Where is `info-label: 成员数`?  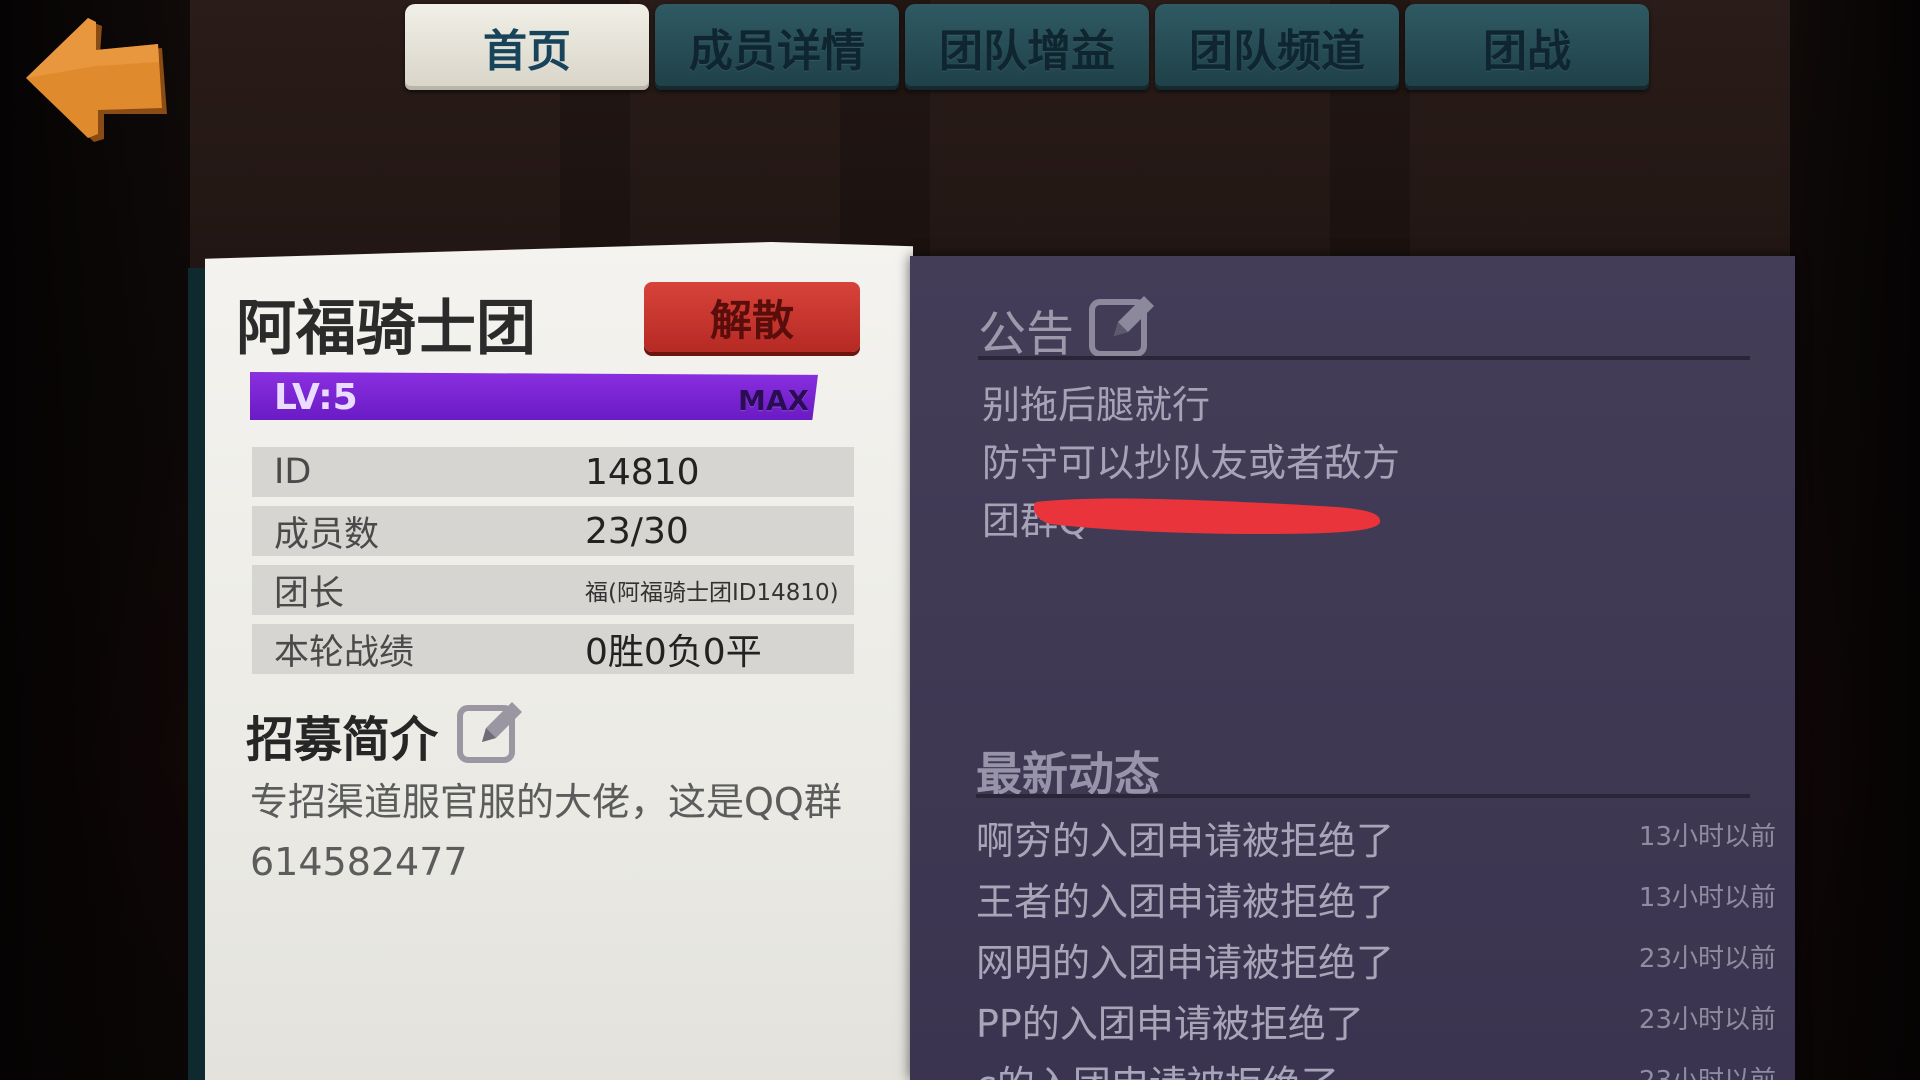
info-label: 成员数 is located at coordinates (327, 534).